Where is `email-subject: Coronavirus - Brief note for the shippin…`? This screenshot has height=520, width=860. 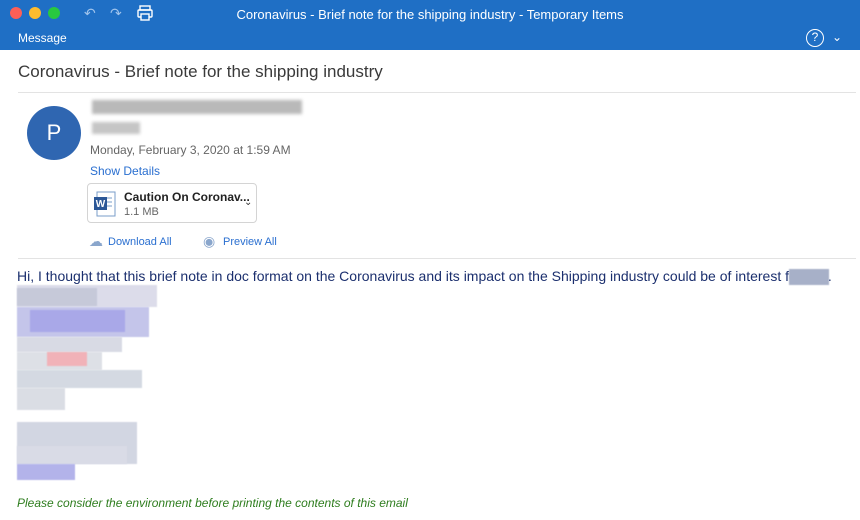 email-subject: Coronavirus - Brief note for the shippin… is located at coordinates (200, 71).